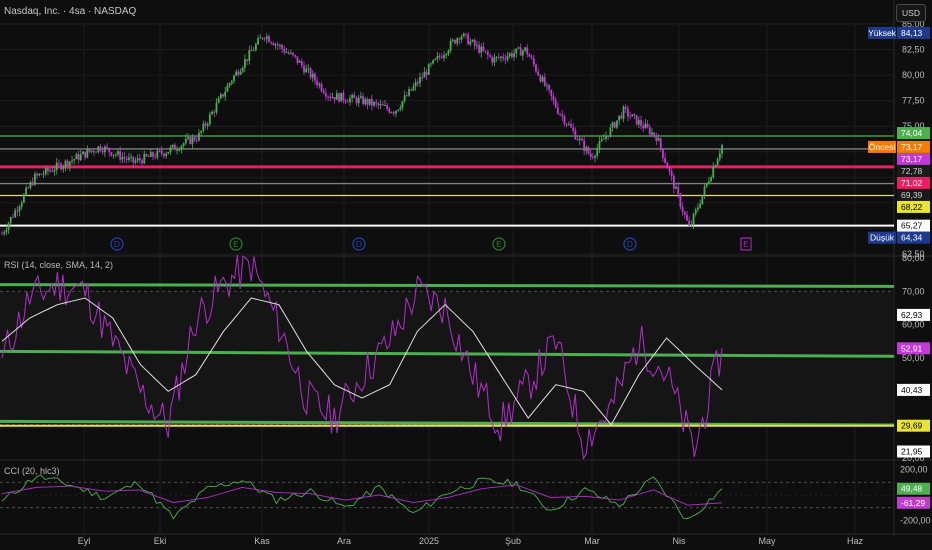 Image resolution: width=932 pixels, height=550 pixels. I want to click on cci-line, so click(362, 497).